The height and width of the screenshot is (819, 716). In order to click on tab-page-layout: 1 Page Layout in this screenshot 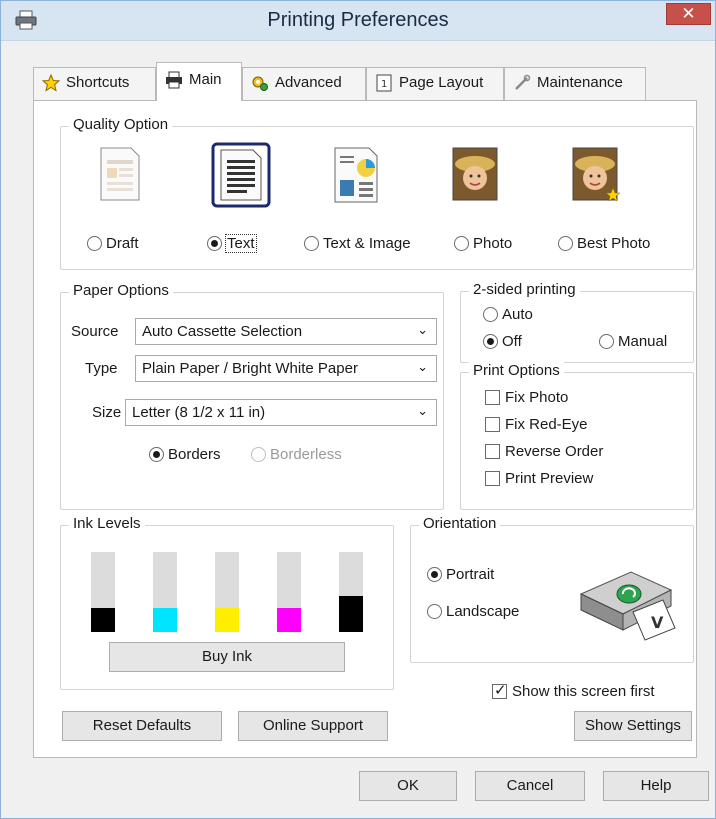, I will do `click(435, 83)`.